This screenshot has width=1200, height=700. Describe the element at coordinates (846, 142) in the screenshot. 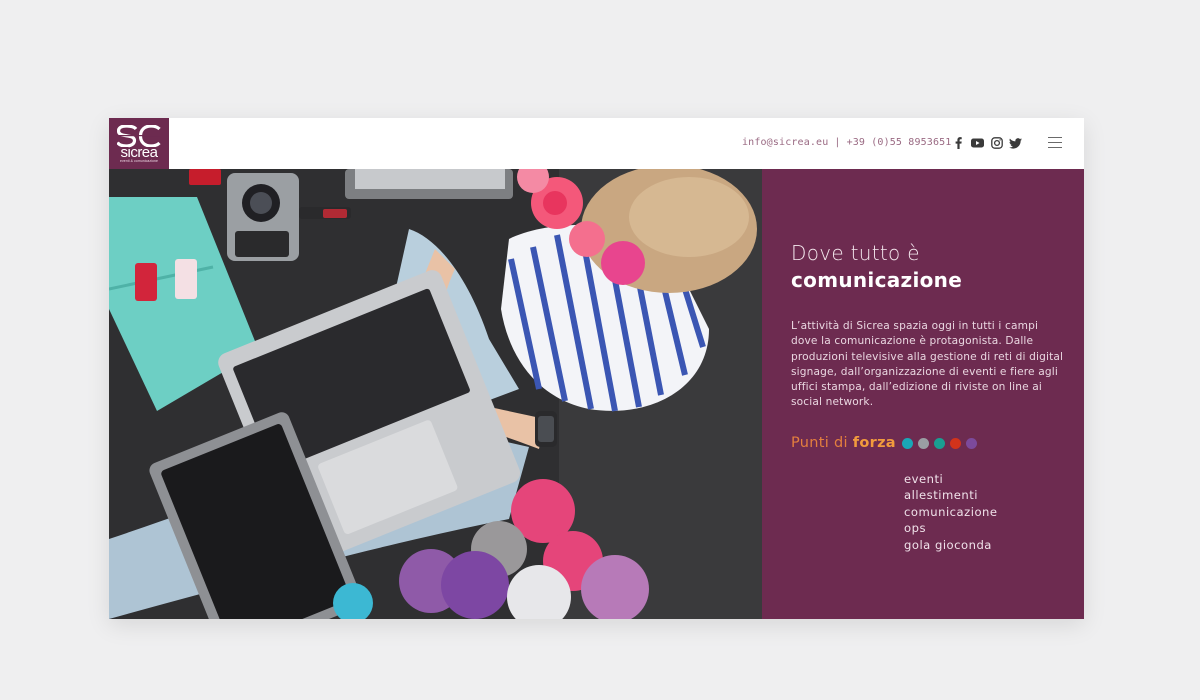

I see `contact-info: info@sicrea.eu | +39 (0)55 8953651` at that location.